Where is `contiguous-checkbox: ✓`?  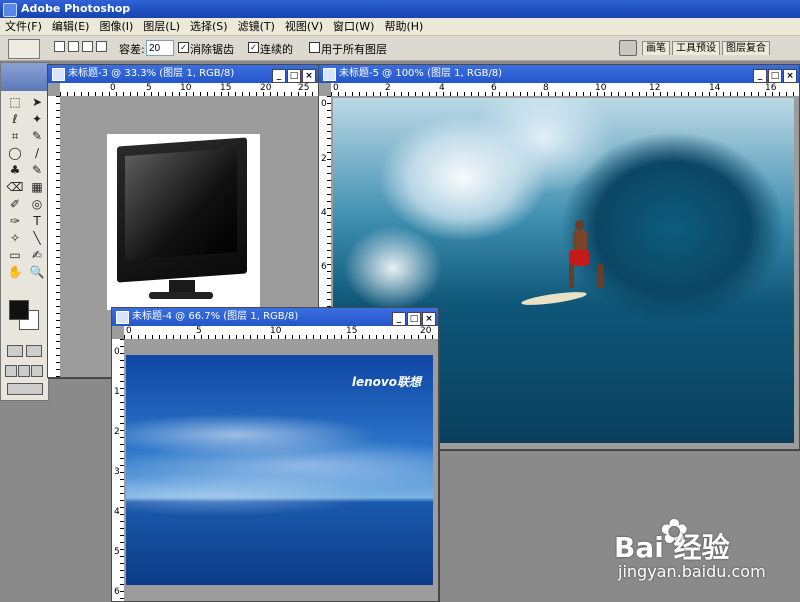 contiguous-checkbox: ✓ is located at coordinates (253, 47).